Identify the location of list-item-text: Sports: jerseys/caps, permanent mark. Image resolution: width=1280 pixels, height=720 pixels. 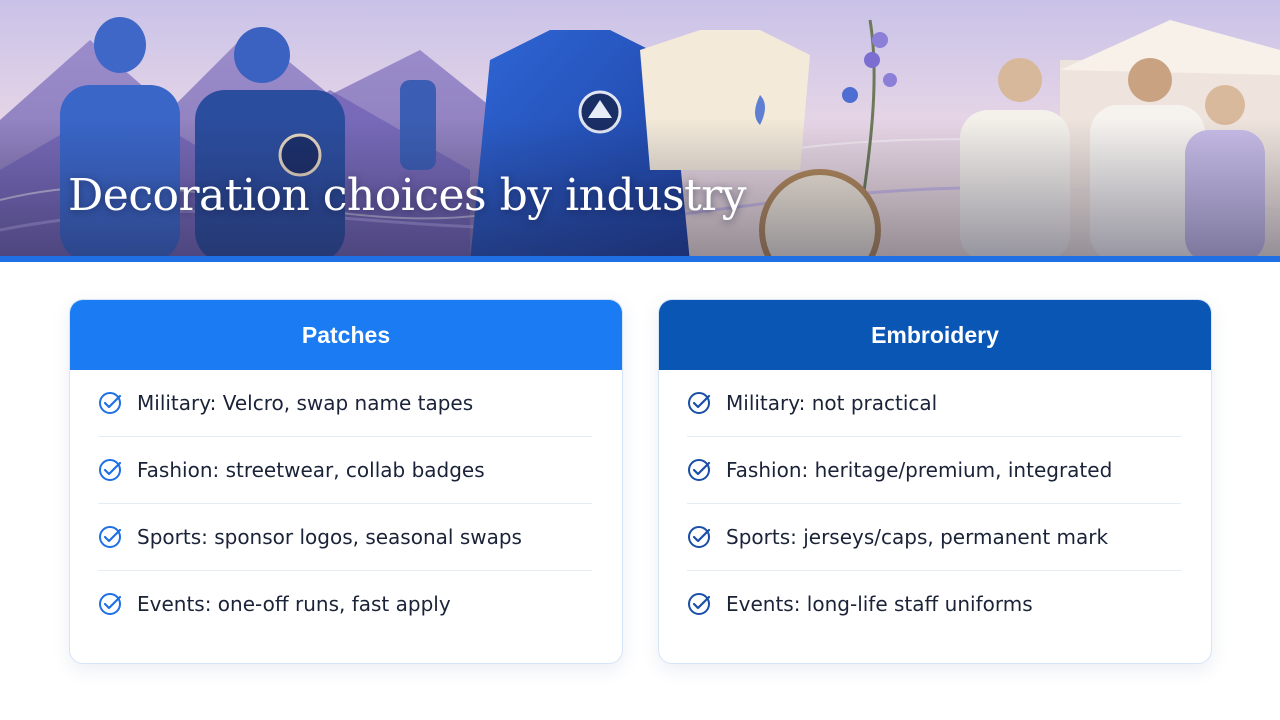
(917, 537).